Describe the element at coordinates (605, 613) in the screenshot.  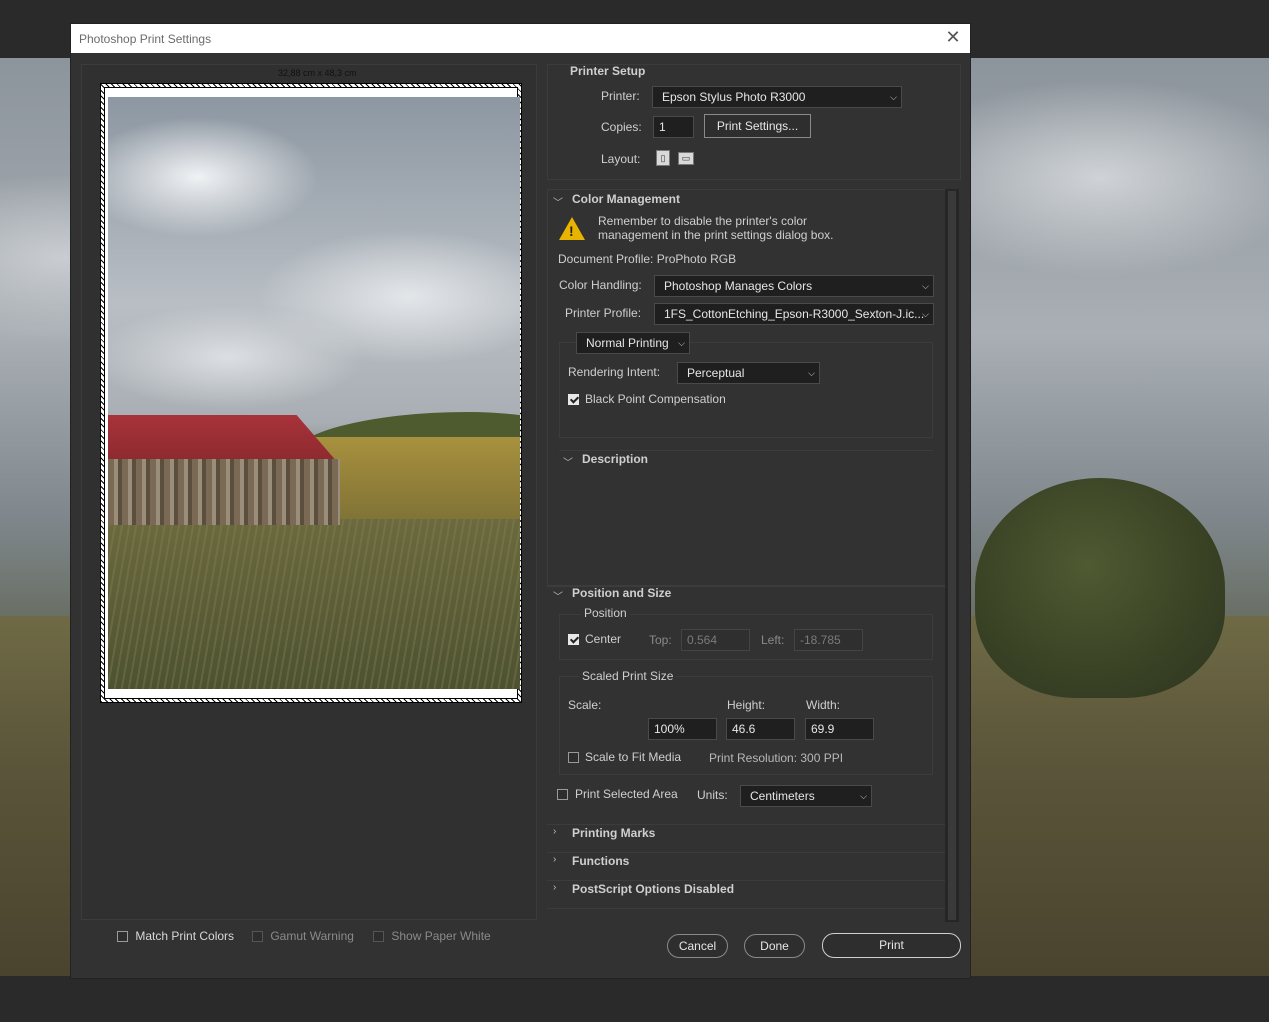
I see `position-label: Position` at that location.